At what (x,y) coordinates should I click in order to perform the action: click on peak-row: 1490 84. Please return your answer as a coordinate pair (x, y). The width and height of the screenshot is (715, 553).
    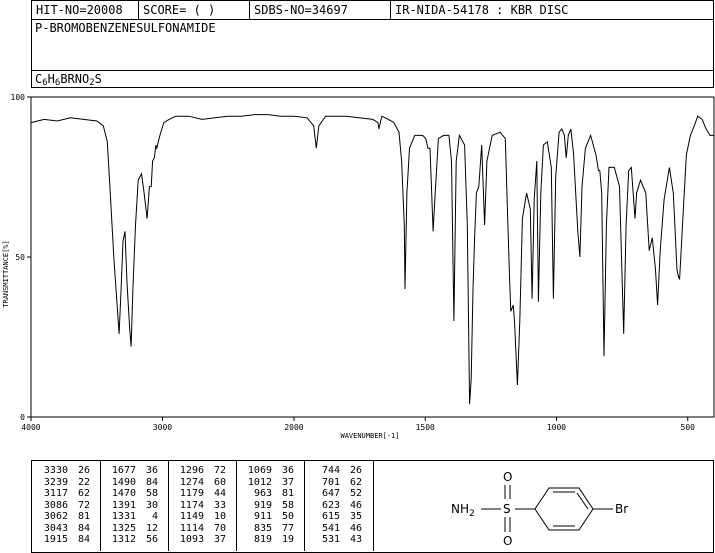
    Looking at the image, I should click on (134, 482).